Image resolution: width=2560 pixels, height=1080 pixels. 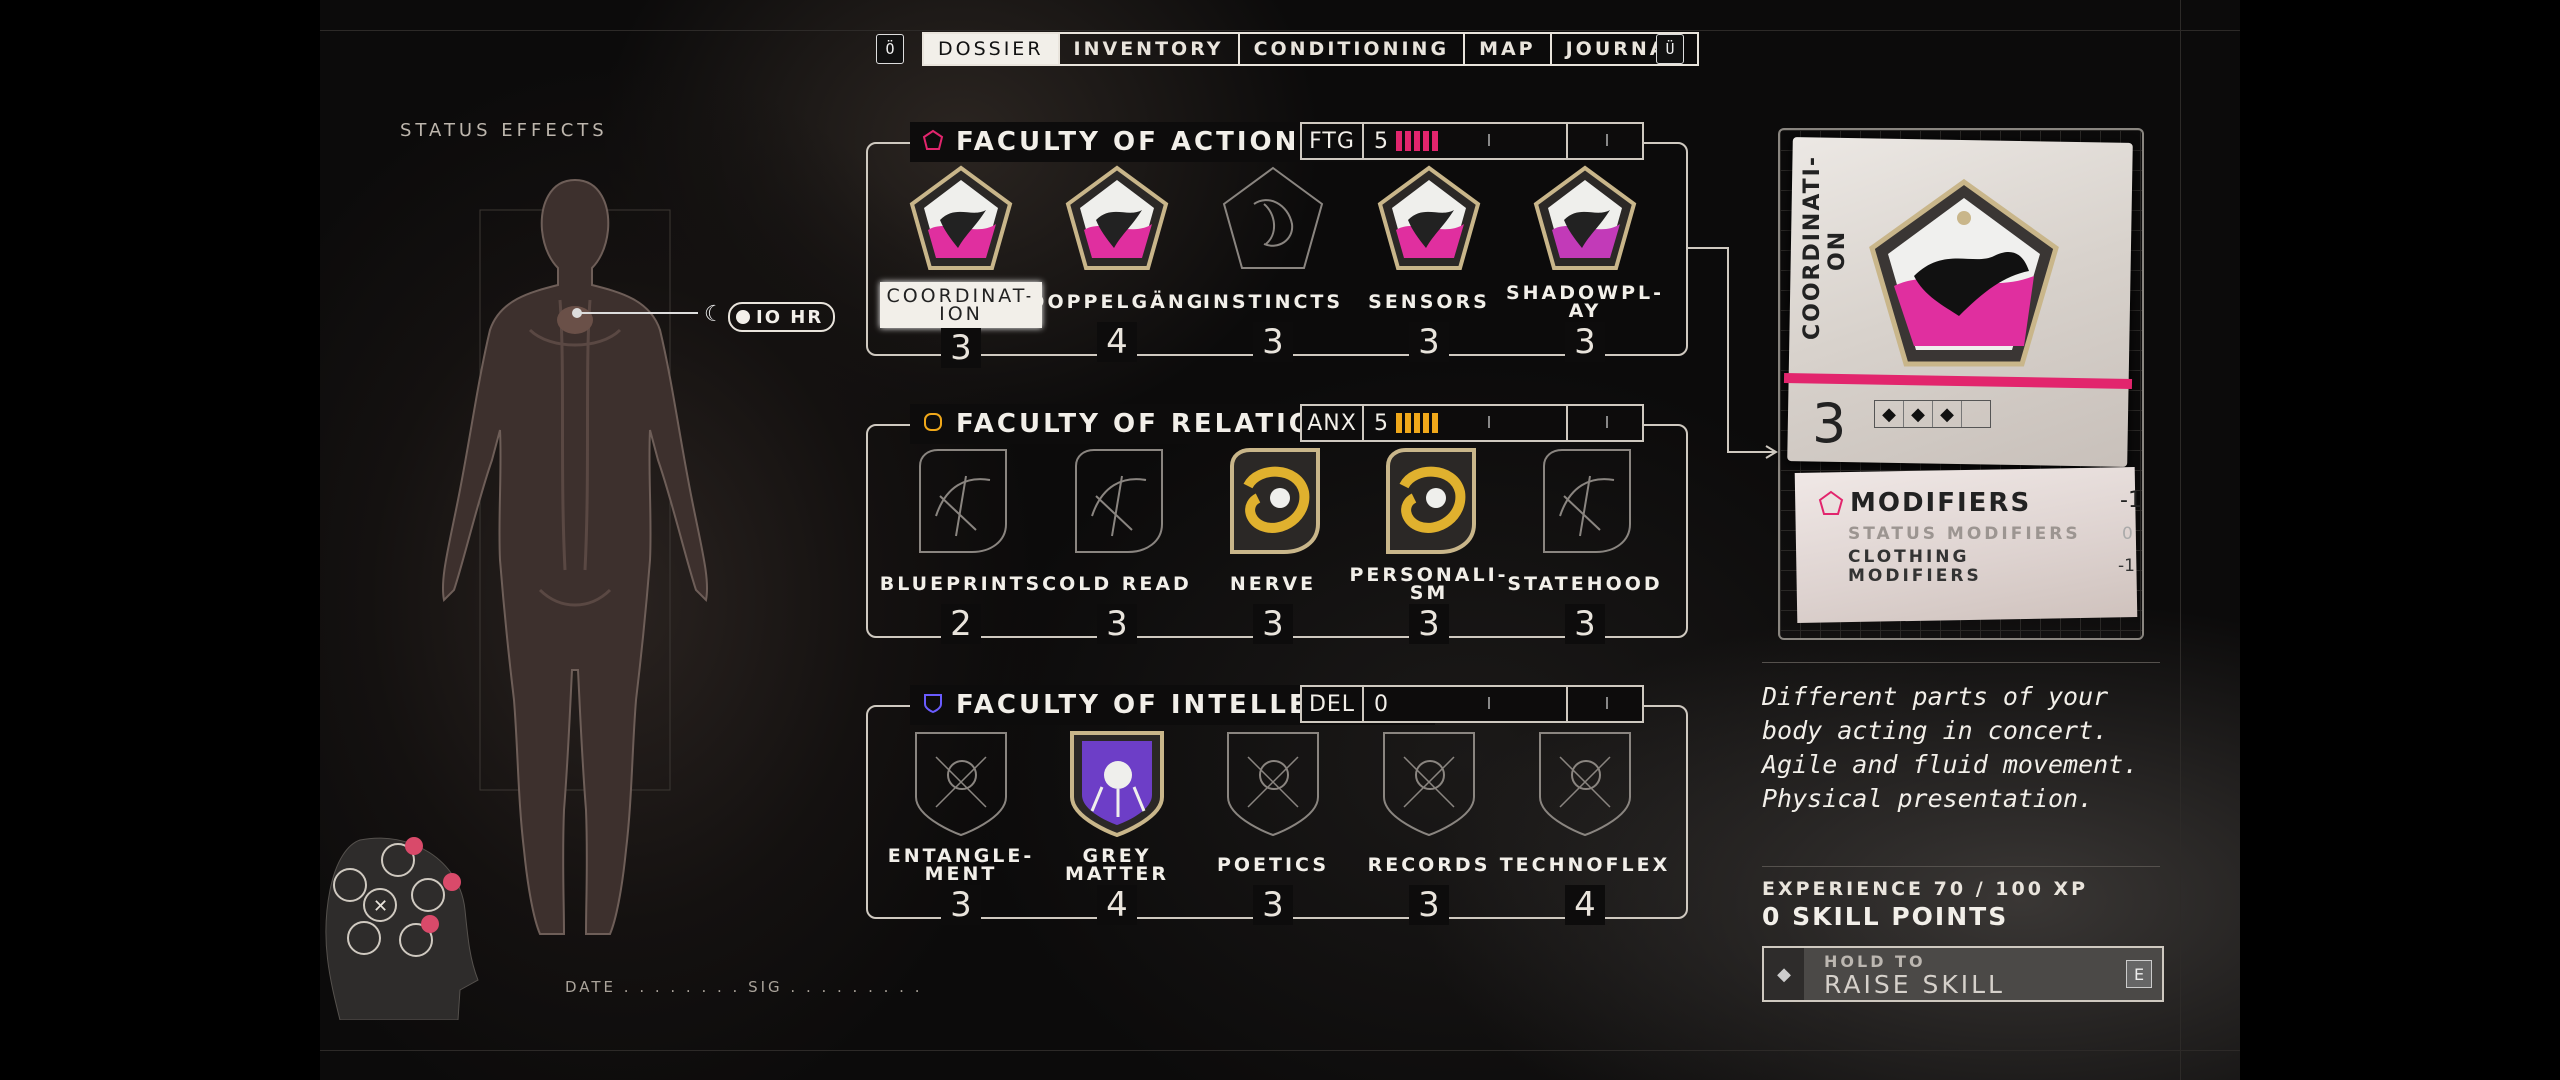 I want to click on clothing-modifiers-value: -1, so click(x=2126, y=566).